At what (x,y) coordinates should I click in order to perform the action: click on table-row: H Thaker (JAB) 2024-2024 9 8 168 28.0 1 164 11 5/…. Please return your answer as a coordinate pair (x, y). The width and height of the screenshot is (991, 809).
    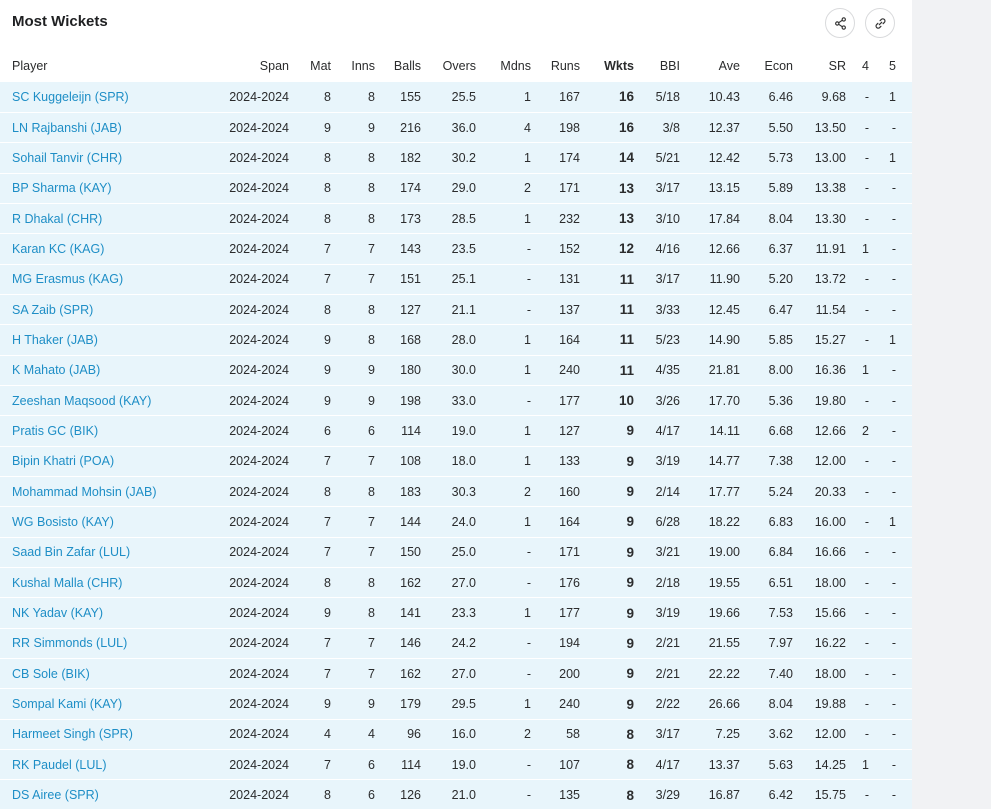
    Looking at the image, I should click on (456, 340).